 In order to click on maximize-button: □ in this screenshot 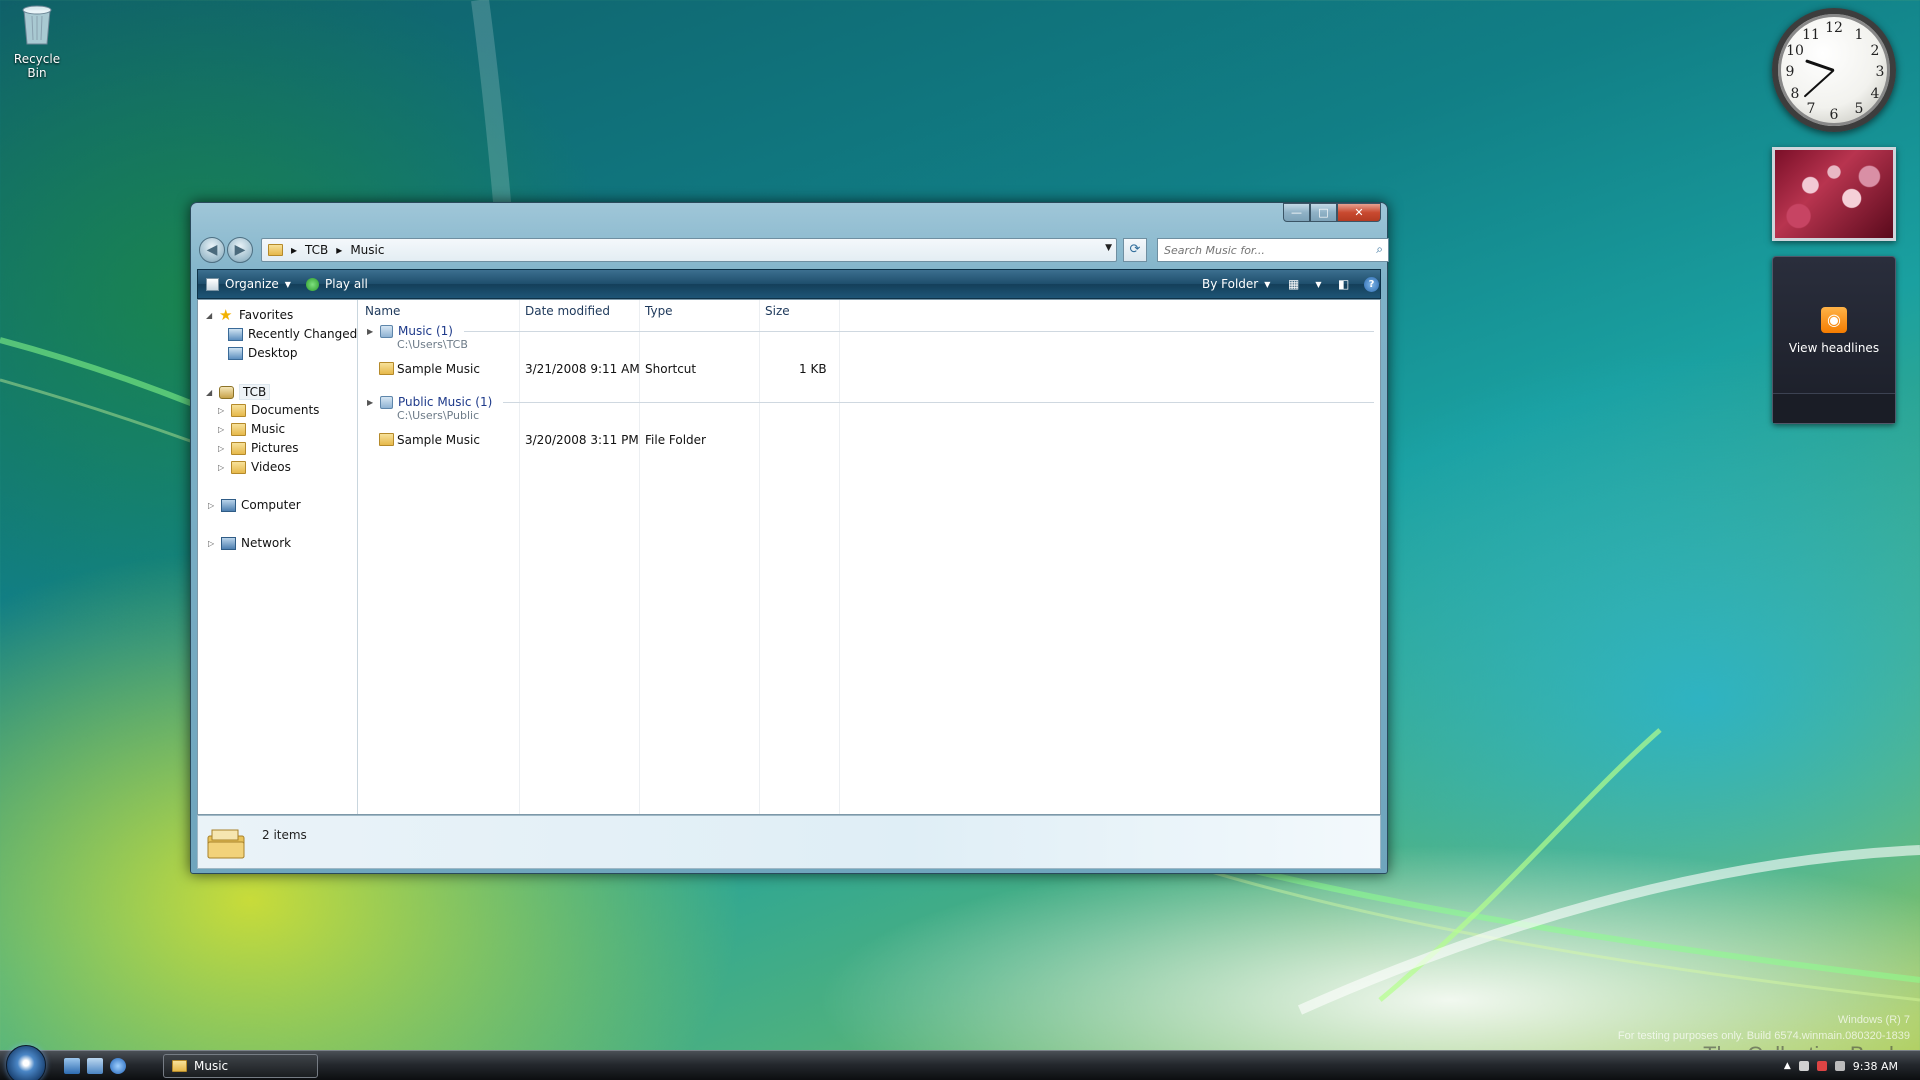, I will do `click(1323, 212)`.